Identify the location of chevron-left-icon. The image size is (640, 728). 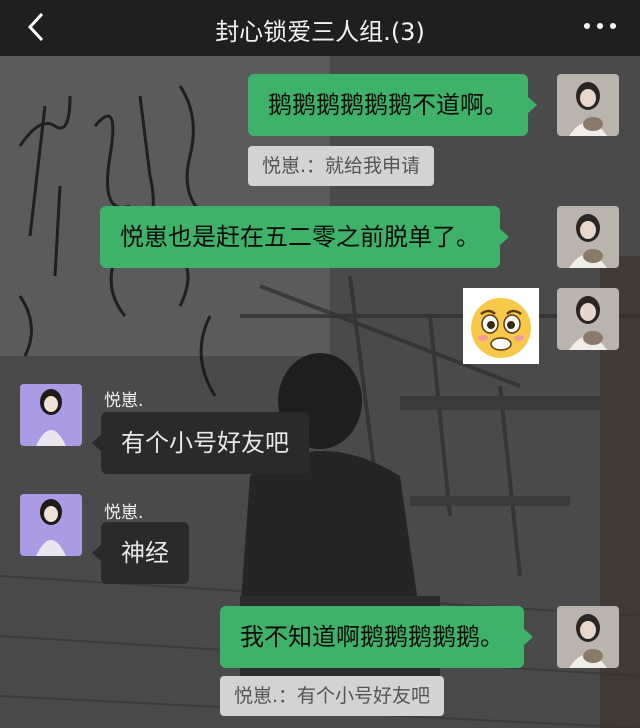
(37, 27).